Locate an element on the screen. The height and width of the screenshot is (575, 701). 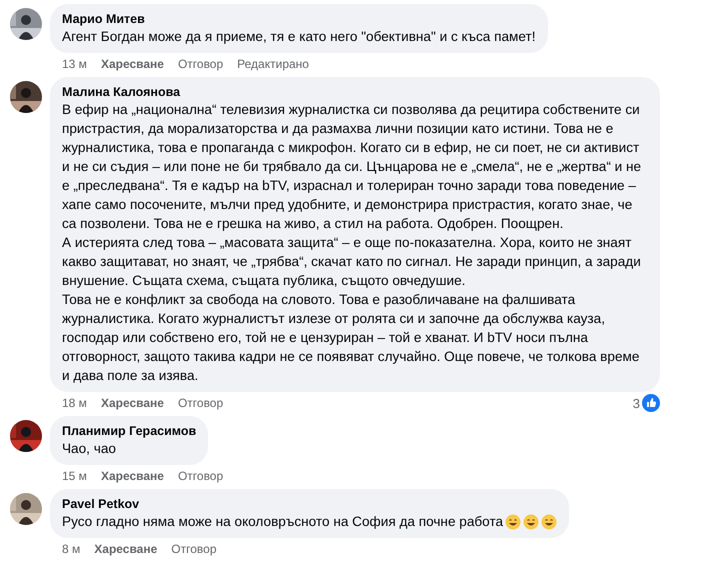
comment-time: 15 м is located at coordinates (74, 476).